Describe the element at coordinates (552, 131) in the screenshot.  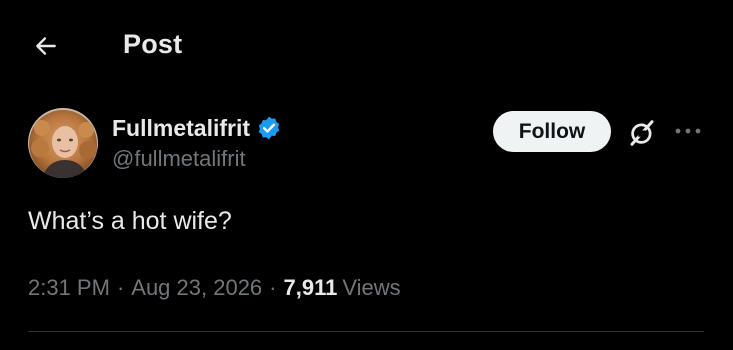
I see `follow-button: Follow` at that location.